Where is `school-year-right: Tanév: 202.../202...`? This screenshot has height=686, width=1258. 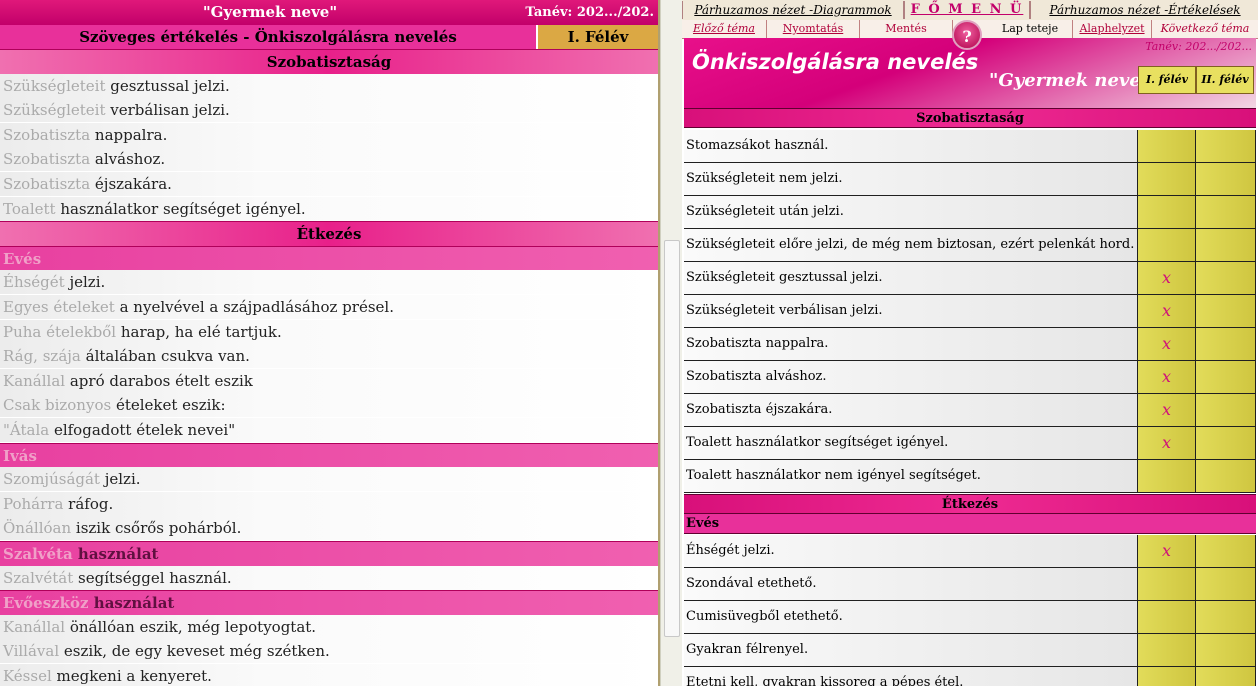
school-year-right: Tanév: 202.../202... is located at coordinates (1198, 46).